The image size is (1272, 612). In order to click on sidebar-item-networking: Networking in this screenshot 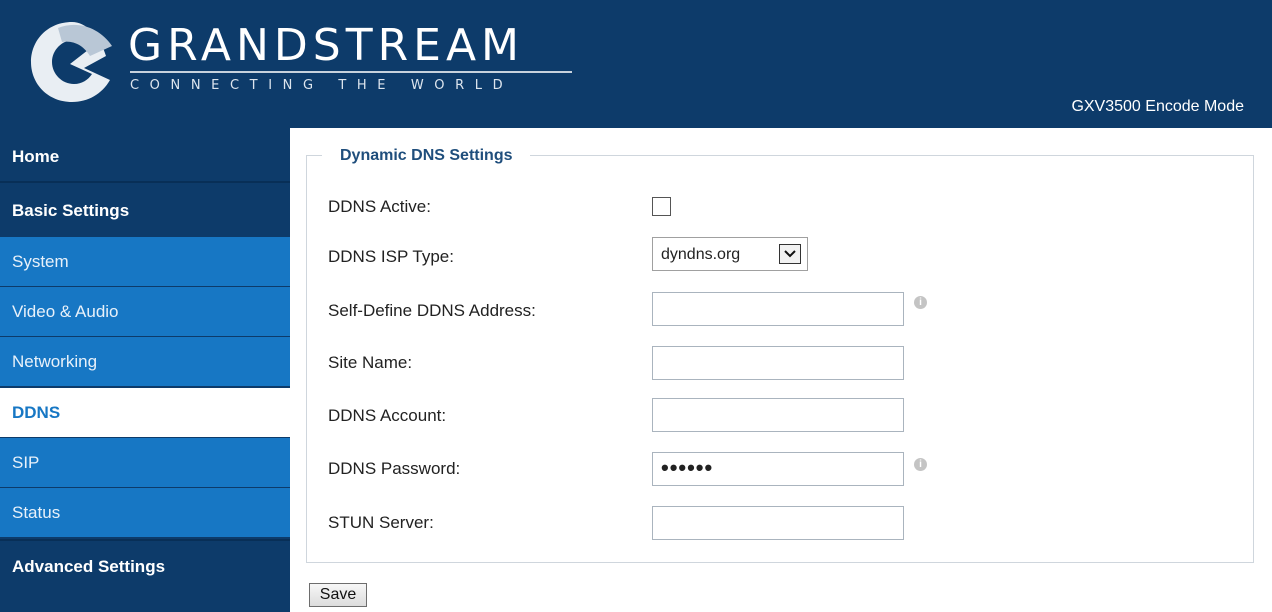, I will do `click(145, 361)`.